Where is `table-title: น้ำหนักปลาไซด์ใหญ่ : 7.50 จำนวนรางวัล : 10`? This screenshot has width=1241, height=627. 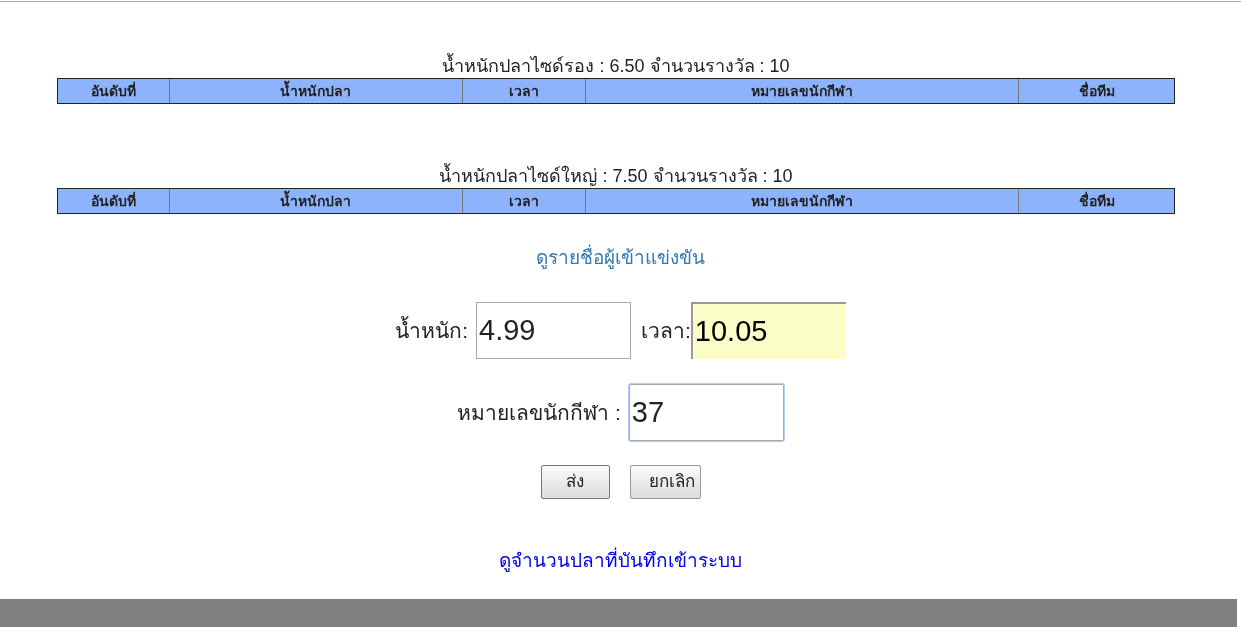 table-title: น้ำหนักปลาไซด์ใหญ่ : 7.50 จำนวนรางวัล : 10 is located at coordinates (616, 176).